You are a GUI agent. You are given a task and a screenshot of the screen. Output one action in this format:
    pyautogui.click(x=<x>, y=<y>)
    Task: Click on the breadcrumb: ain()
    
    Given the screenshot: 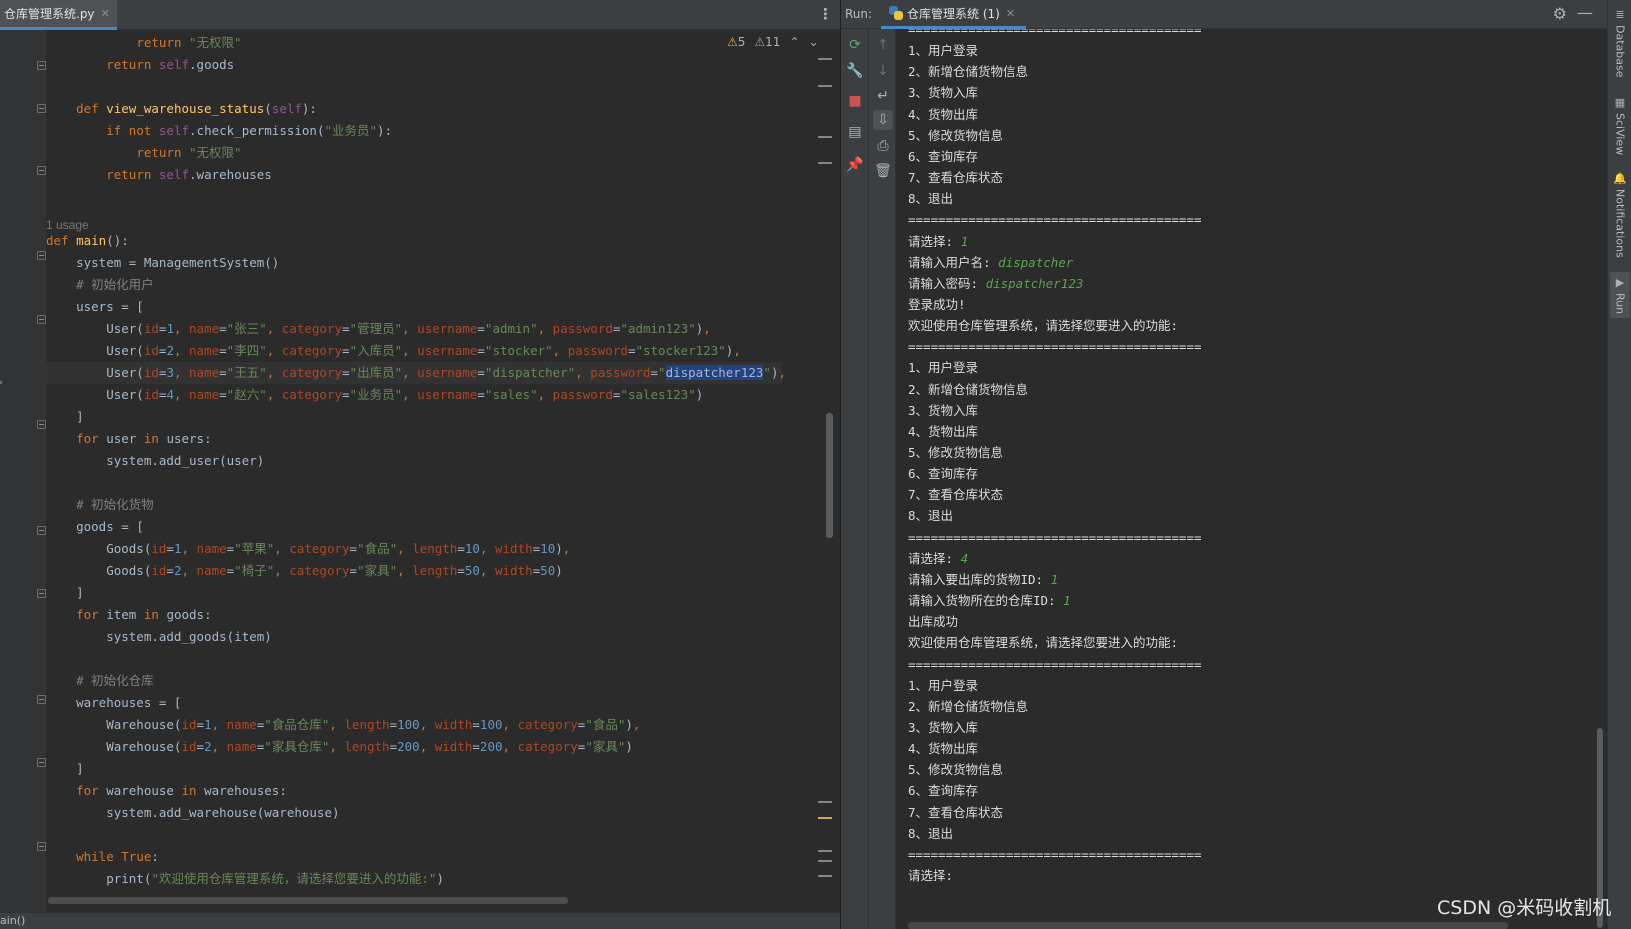 What is the action you would take?
    pyautogui.click(x=420, y=920)
    